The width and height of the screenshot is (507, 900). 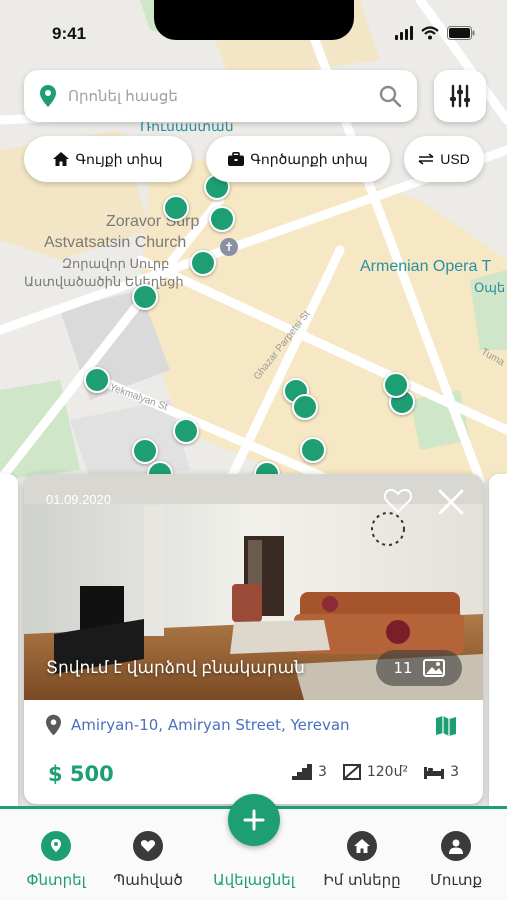 I want to click on sliders-icon, so click(x=460, y=96).